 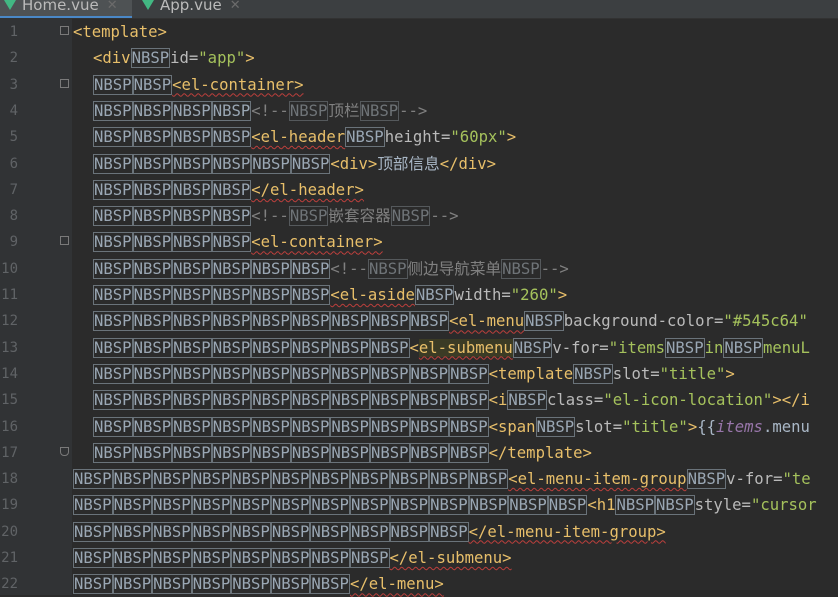 I want to click on code-token: items, so click(x=739, y=426).